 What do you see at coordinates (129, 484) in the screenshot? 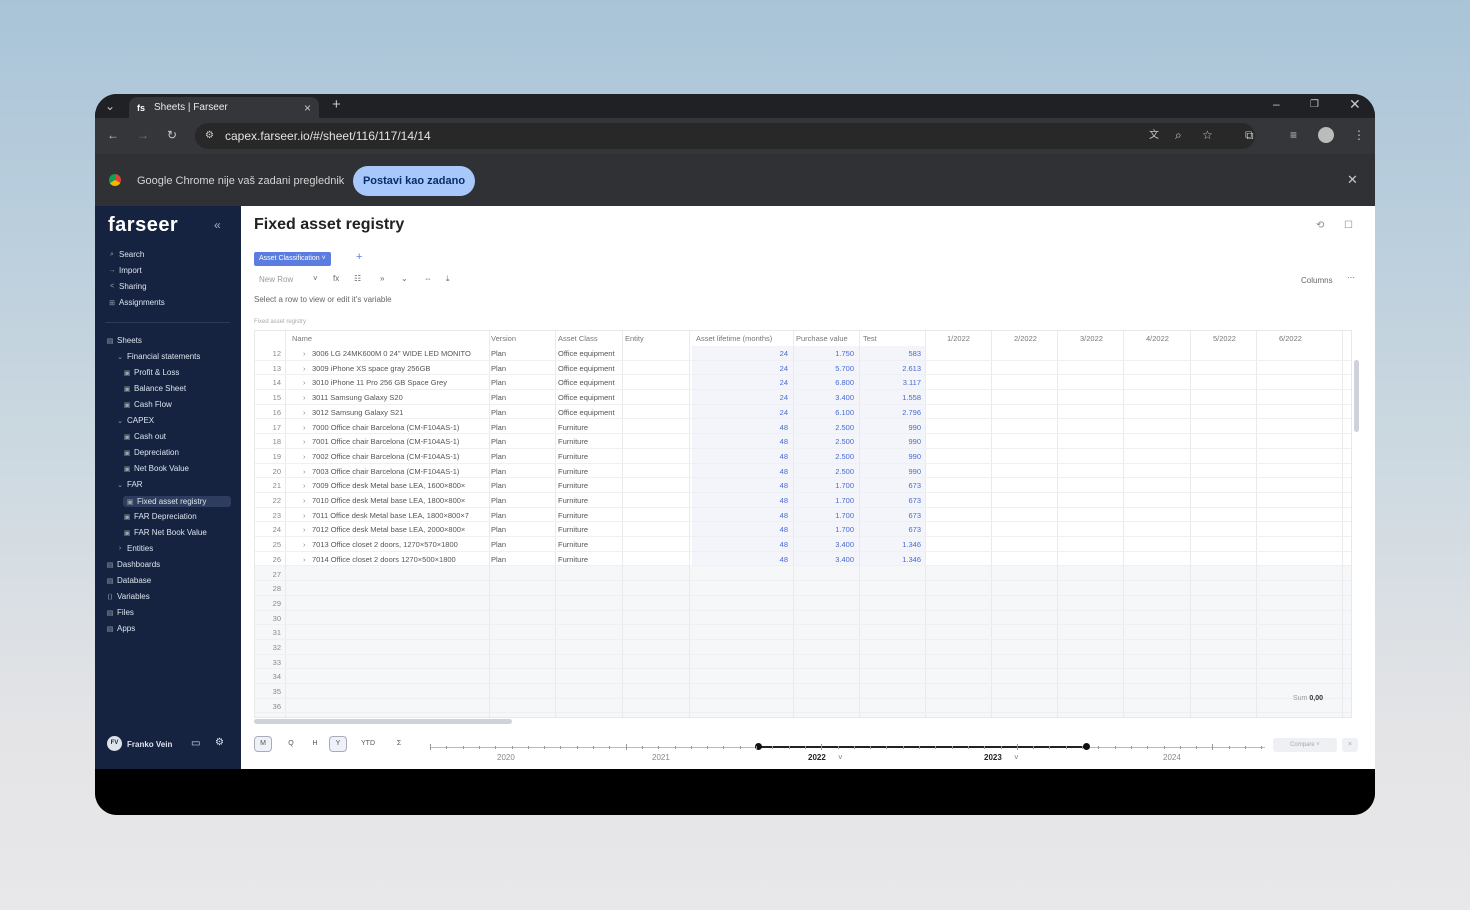
I see `folder-far: ⌄ FAR` at bounding box center [129, 484].